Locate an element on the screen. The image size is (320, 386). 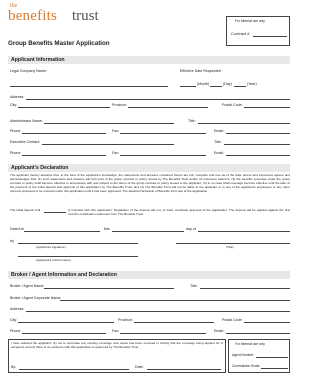
applicant-info-heading: Applicant Information is located at coordinates (149, 60).